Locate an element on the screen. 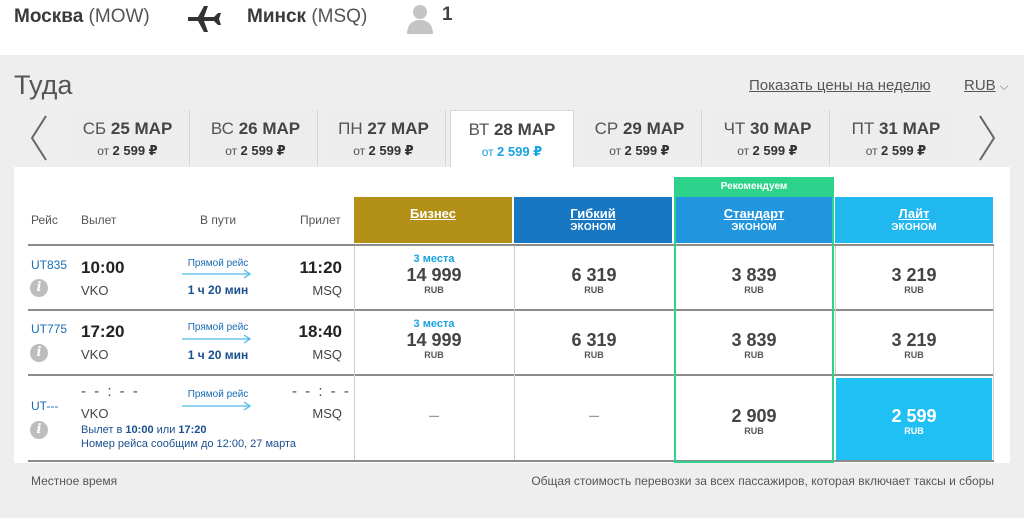 The width and height of the screenshot is (1024, 518). fare-name: Гибкий is located at coordinates (593, 213).